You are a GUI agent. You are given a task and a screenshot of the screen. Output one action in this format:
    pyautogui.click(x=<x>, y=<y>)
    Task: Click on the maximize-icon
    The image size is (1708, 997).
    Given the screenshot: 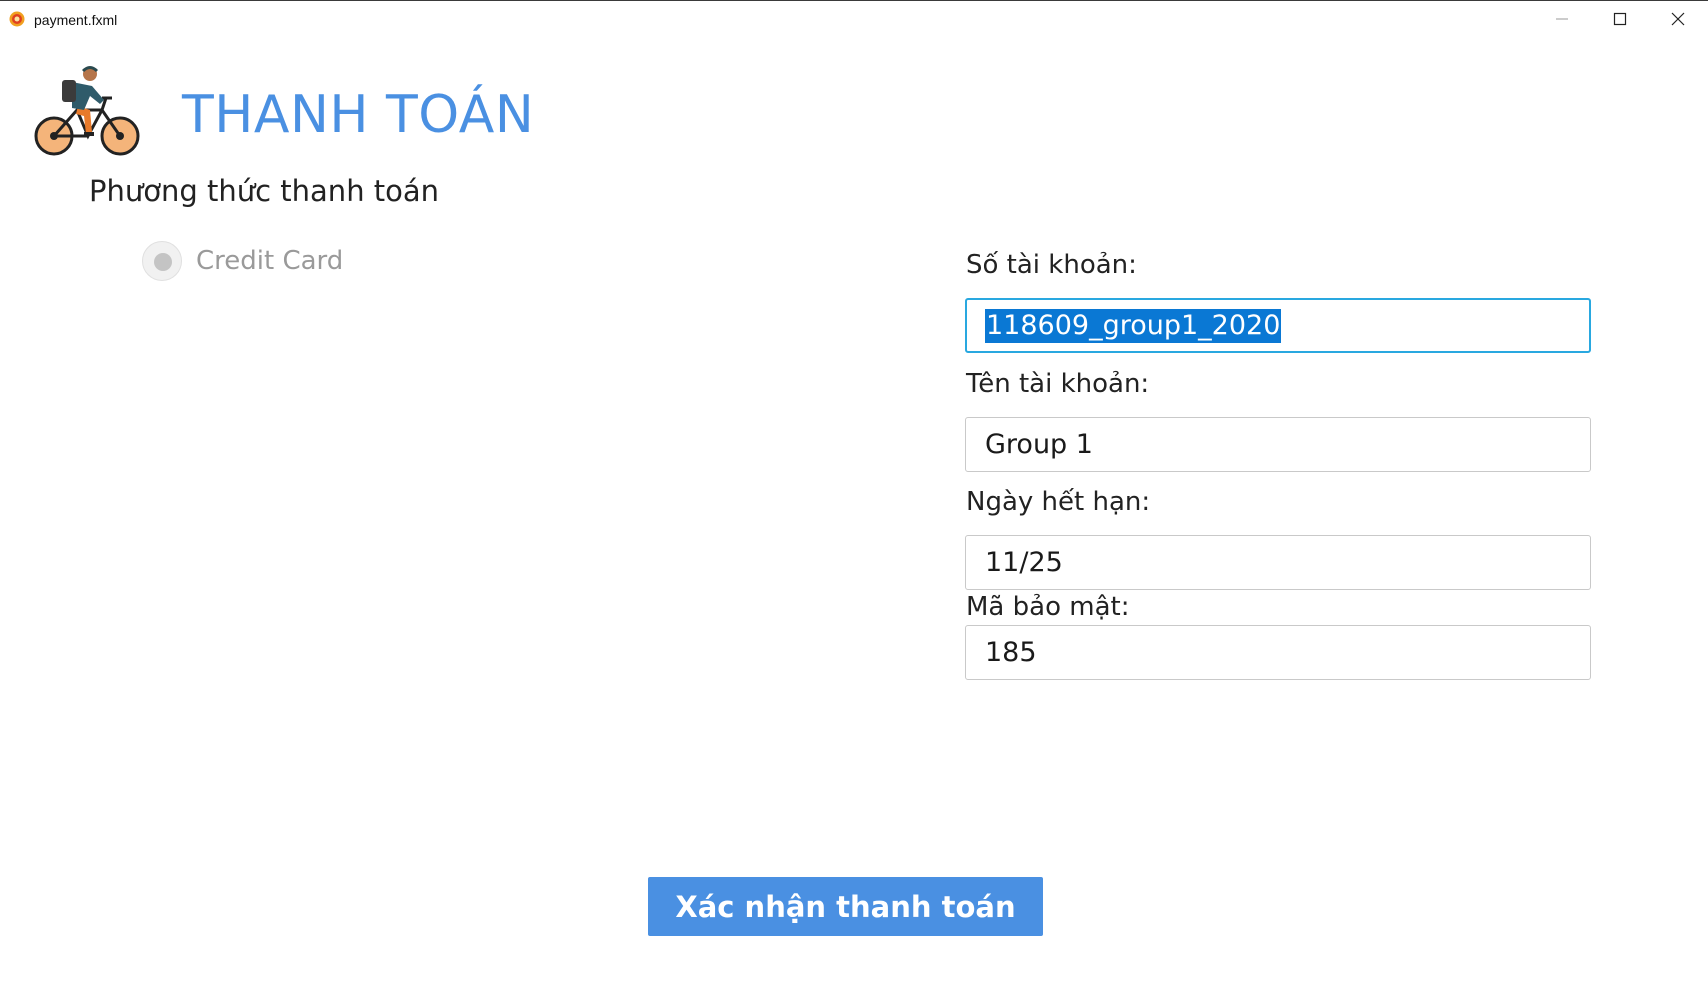 What is the action you would take?
    pyautogui.click(x=1620, y=19)
    